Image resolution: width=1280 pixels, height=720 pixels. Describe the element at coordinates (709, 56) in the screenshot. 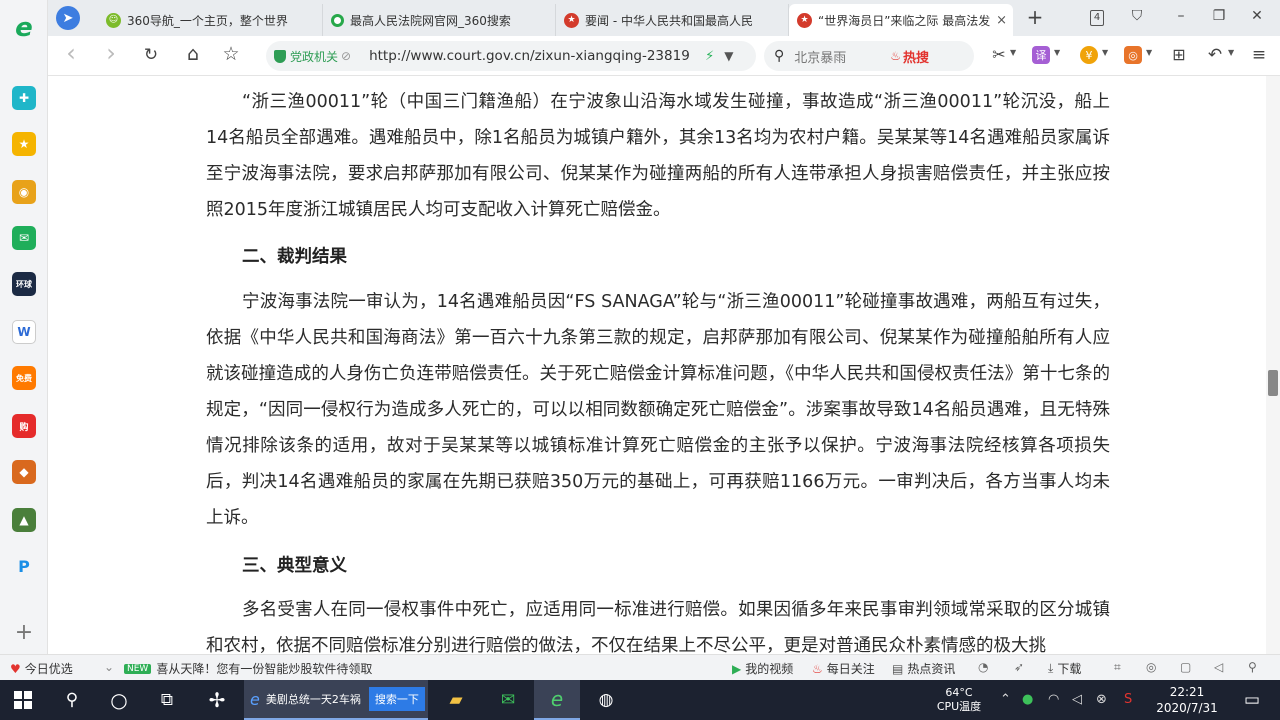

I see `speed-mode-icon: ⚡` at that location.